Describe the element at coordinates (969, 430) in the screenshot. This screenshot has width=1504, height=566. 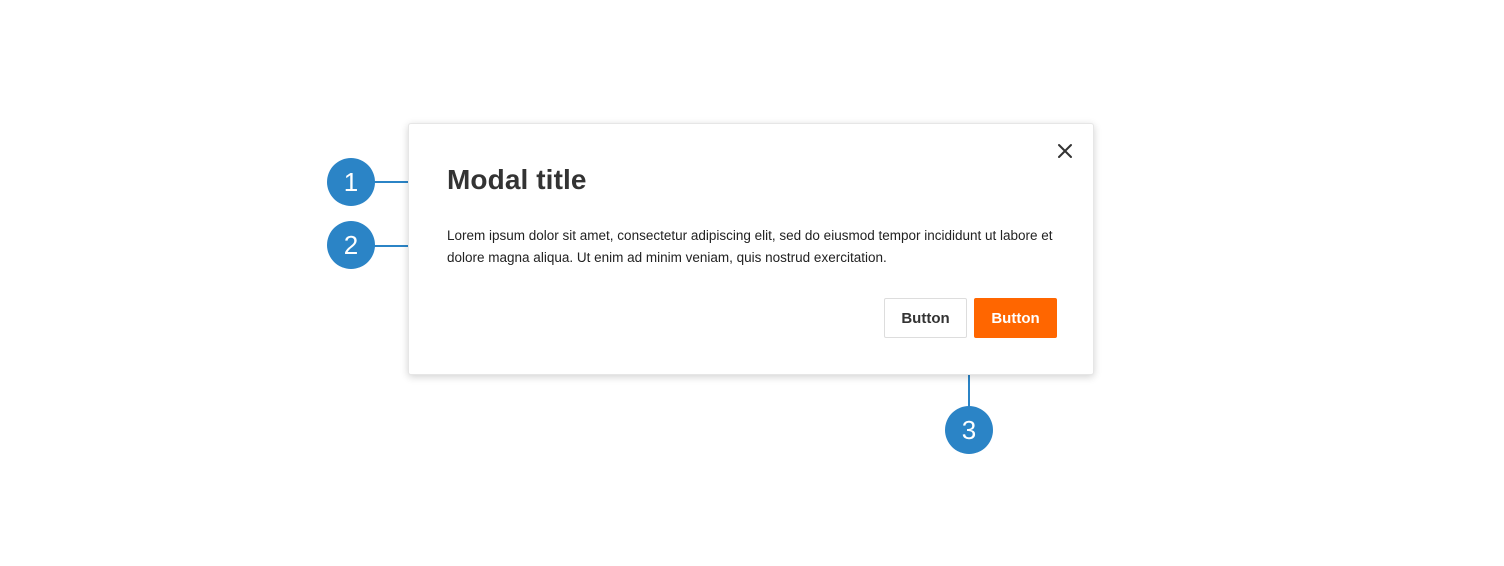
I see `callout-marker-3: 3` at that location.